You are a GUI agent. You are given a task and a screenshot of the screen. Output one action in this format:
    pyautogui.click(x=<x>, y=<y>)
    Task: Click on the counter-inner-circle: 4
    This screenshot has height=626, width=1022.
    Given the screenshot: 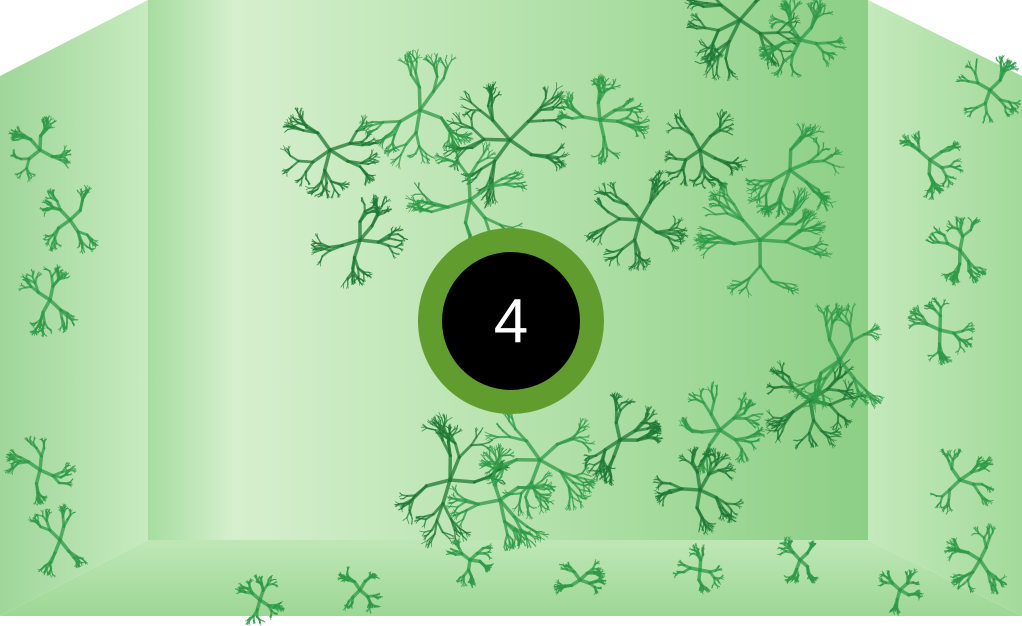 What is the action you would take?
    pyautogui.click(x=511, y=321)
    